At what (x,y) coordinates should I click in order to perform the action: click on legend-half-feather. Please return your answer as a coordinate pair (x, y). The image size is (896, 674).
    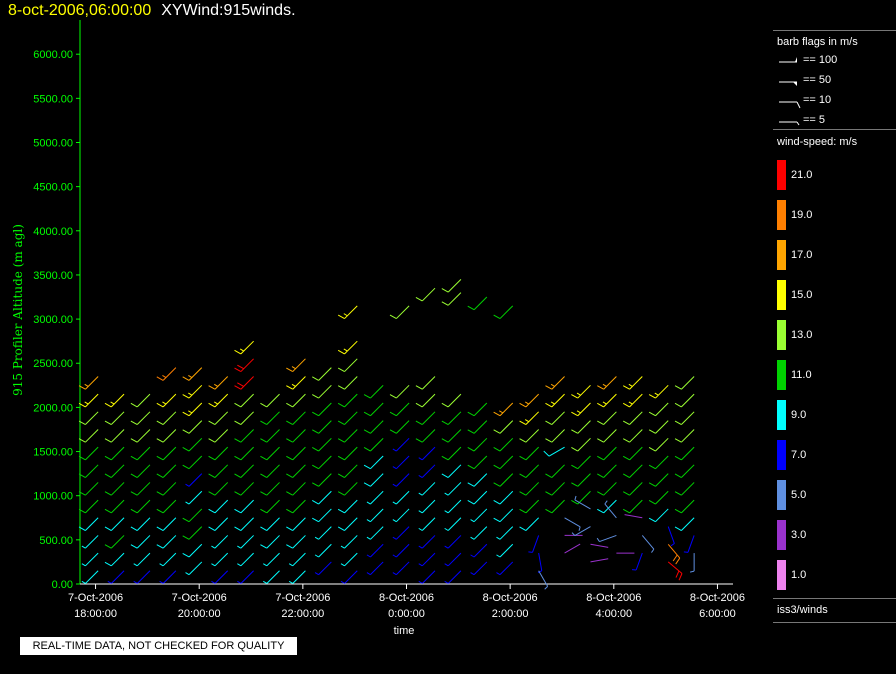
    Looking at the image, I should click on (798, 123).